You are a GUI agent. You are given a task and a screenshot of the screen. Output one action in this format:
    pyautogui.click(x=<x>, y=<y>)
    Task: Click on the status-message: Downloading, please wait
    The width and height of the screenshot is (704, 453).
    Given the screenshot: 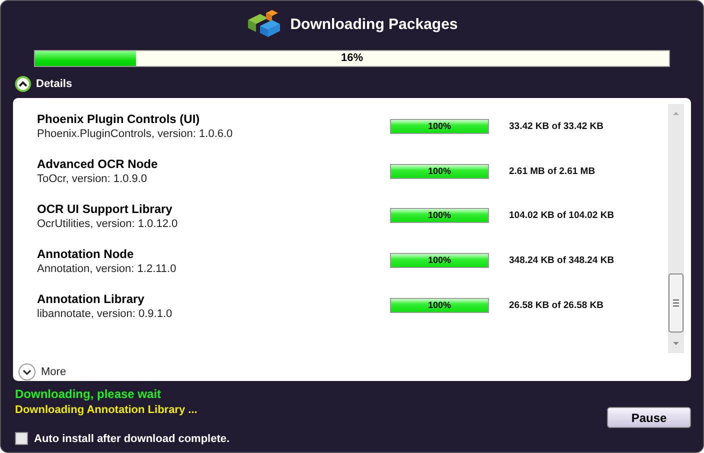 What is the action you would take?
    pyautogui.click(x=88, y=394)
    